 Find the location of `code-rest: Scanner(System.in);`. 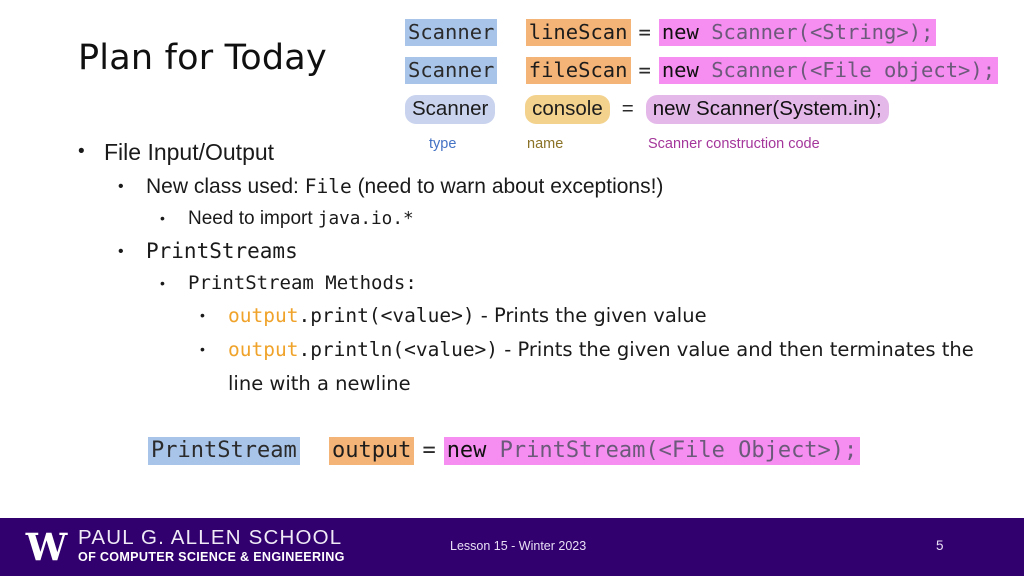

code-rest: Scanner(System.in); is located at coordinates (789, 108).